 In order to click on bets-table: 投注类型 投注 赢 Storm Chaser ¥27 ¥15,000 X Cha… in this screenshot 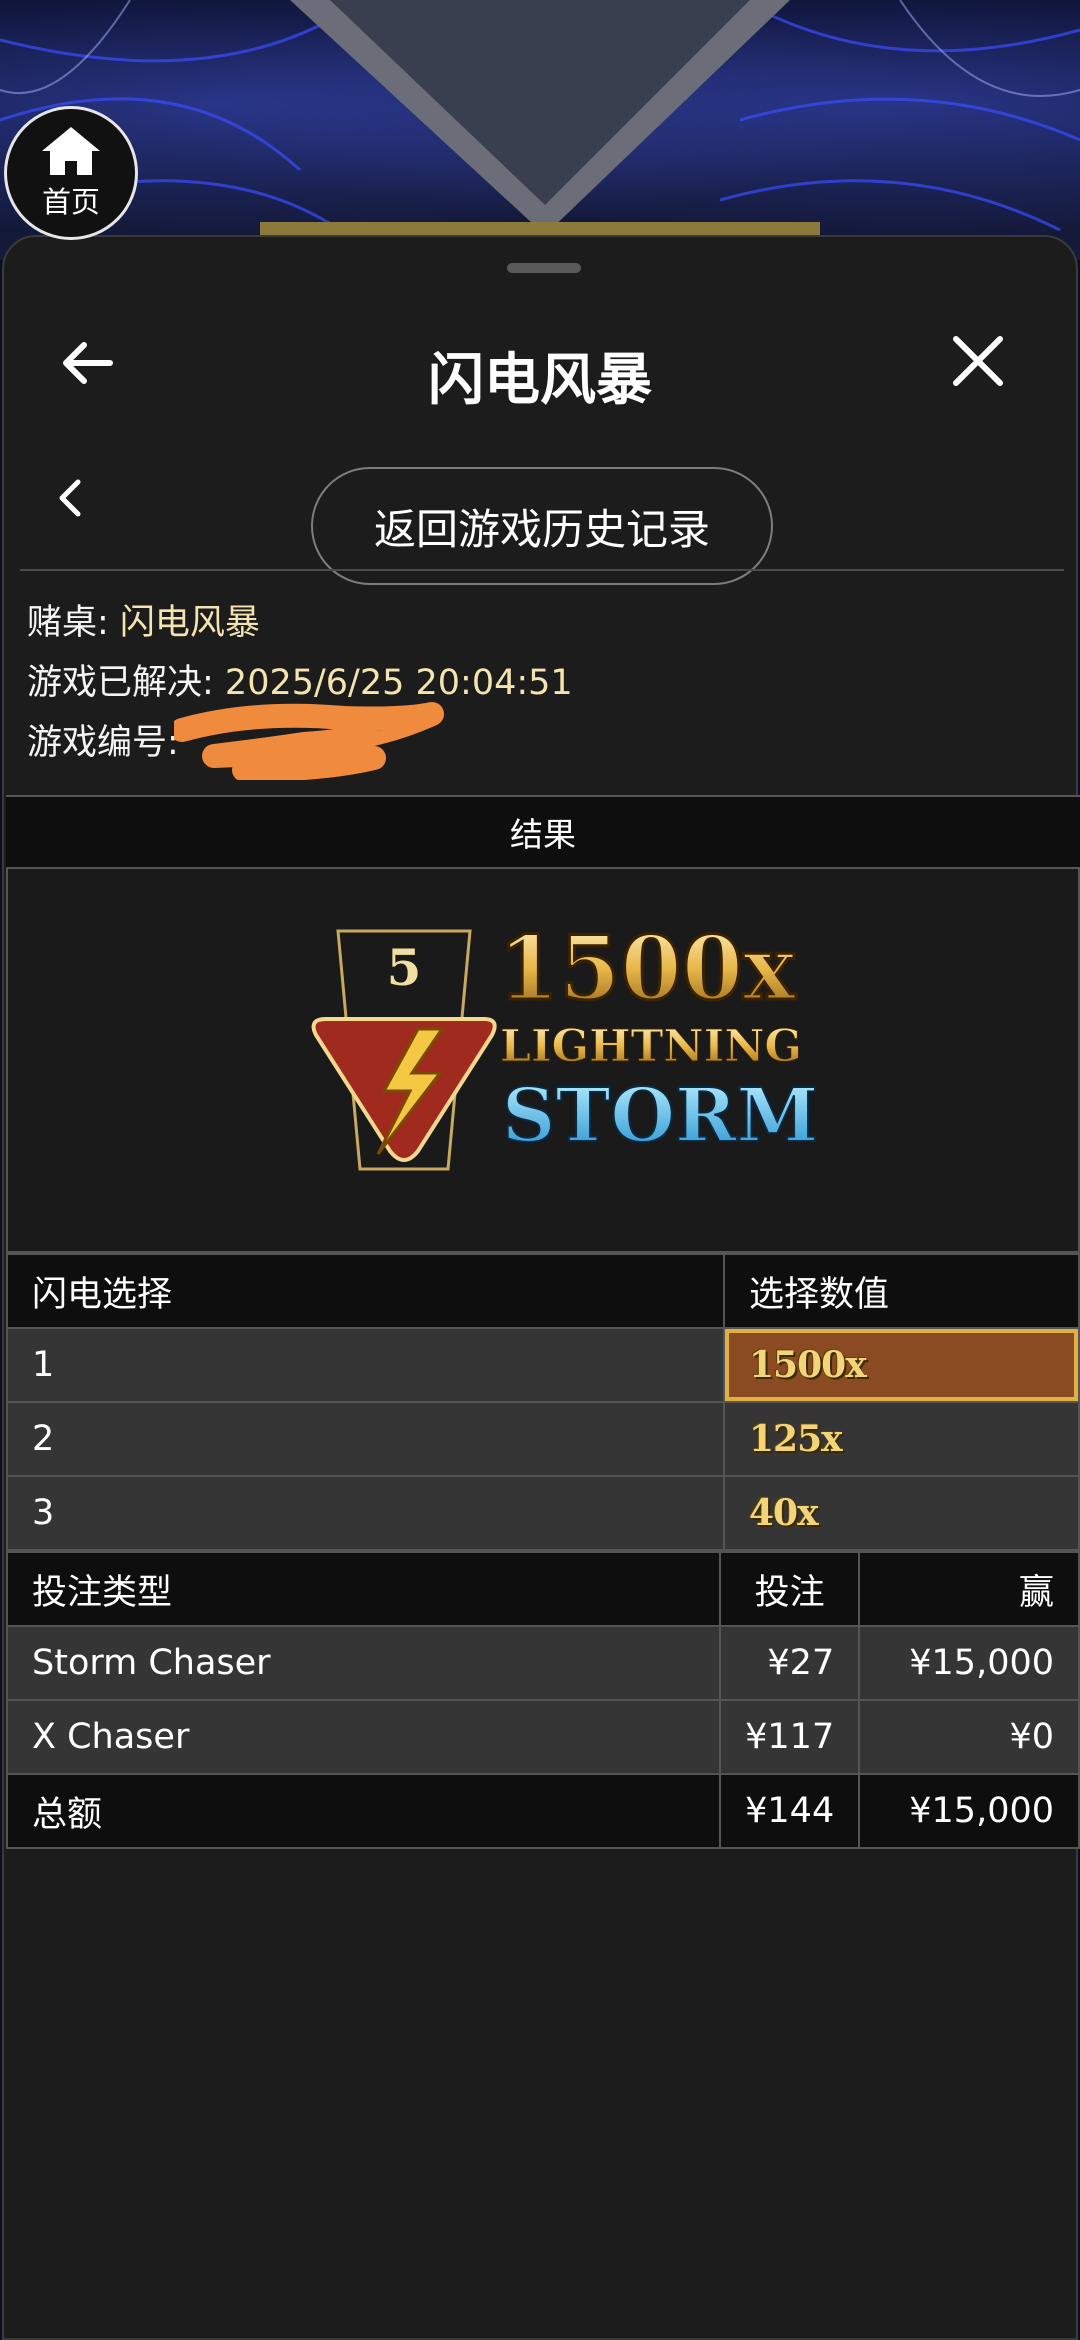, I will do `click(542, 1700)`.